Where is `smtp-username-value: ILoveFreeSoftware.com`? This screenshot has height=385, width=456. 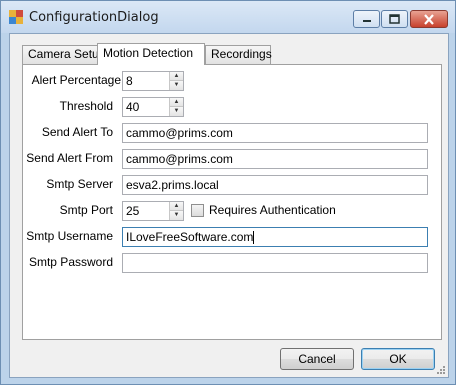
smtp-username-value: ILoveFreeSoftware.com is located at coordinates (190, 237).